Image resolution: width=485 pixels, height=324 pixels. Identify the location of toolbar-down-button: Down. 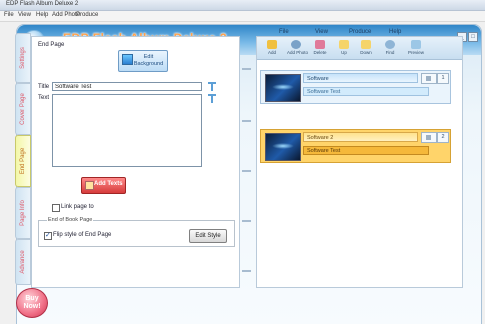
(366, 47).